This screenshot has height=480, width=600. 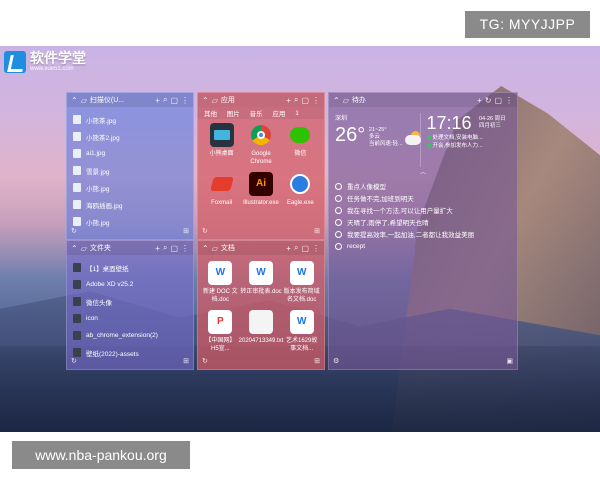 I want to click on expand-chevron-icon: ︿, so click(x=423, y=171).